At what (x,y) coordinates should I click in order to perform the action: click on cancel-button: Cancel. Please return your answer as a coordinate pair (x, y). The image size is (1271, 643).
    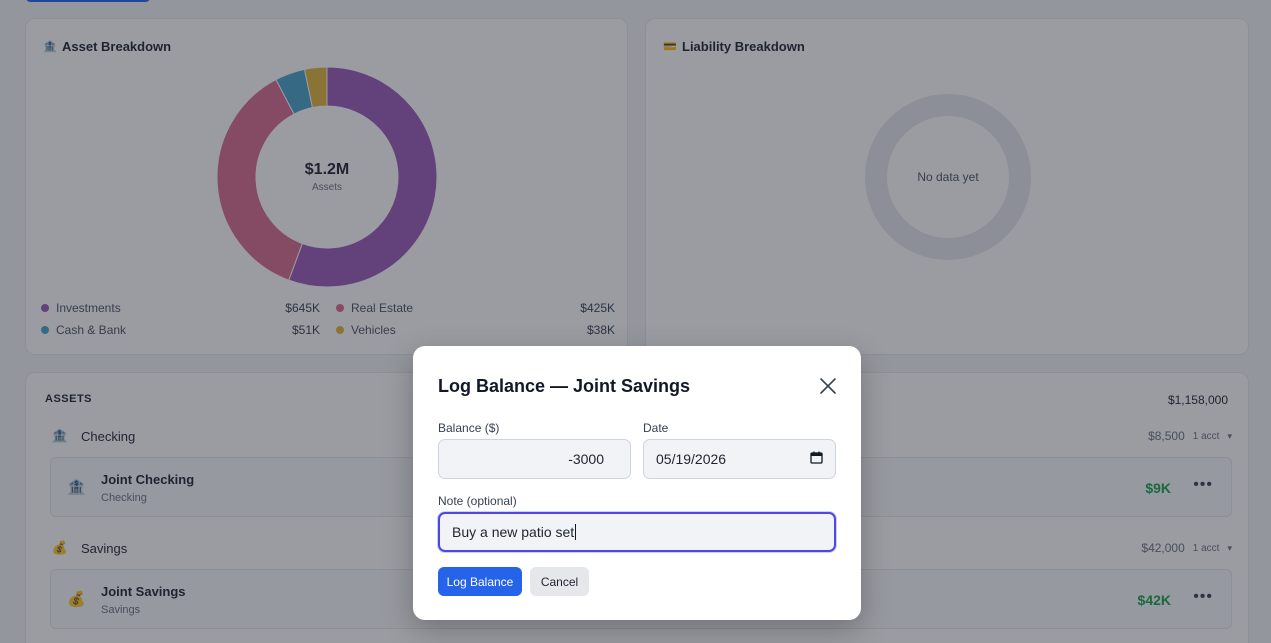
    Looking at the image, I should click on (559, 581).